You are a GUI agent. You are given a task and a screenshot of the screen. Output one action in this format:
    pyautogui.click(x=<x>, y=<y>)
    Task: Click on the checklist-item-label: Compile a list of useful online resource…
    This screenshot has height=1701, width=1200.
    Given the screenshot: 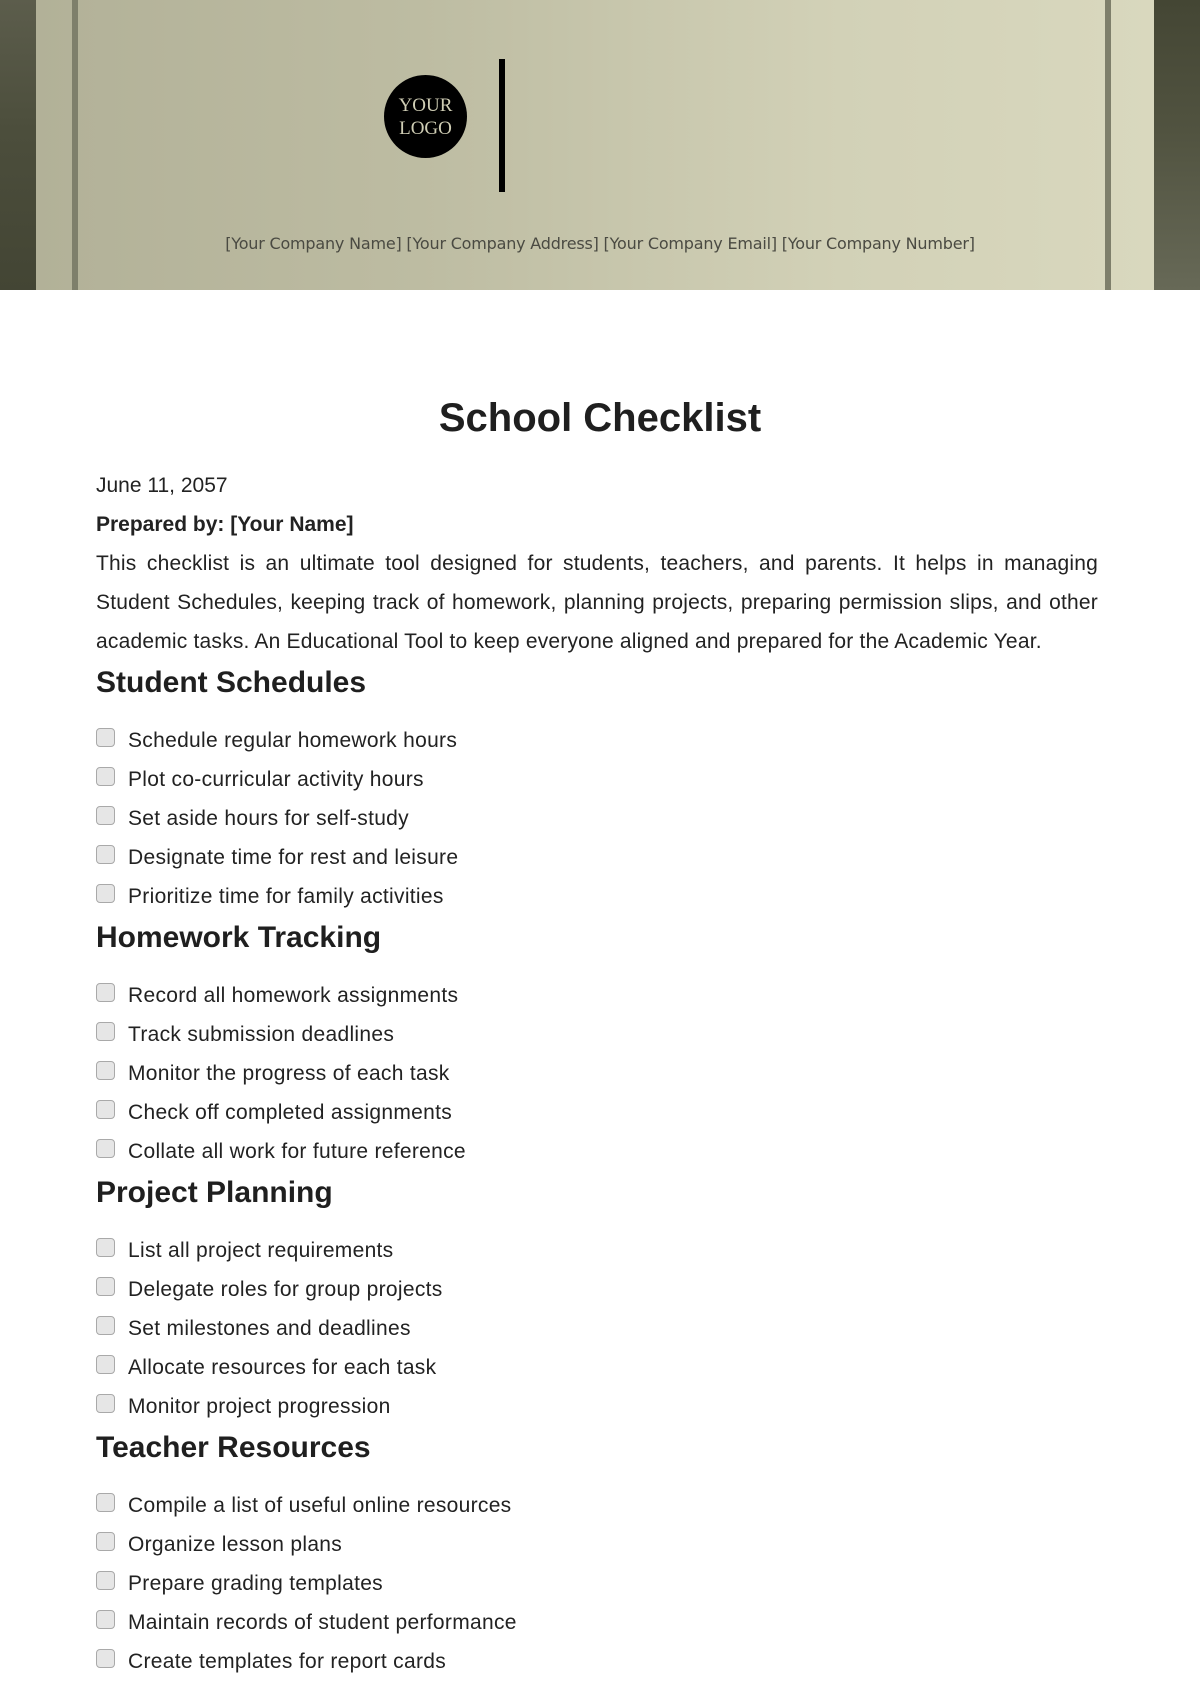 What is the action you would take?
    pyautogui.click(x=320, y=1505)
    